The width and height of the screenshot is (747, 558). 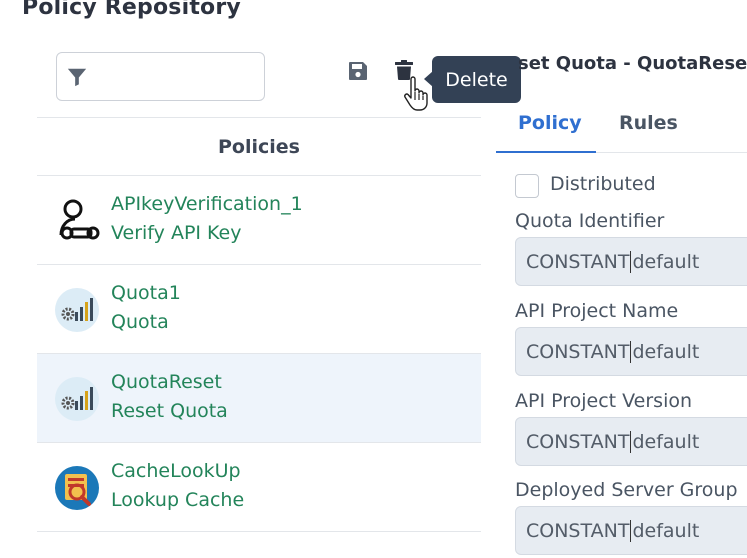 What do you see at coordinates (77, 310) in the screenshot?
I see `quota-chart-icon` at bounding box center [77, 310].